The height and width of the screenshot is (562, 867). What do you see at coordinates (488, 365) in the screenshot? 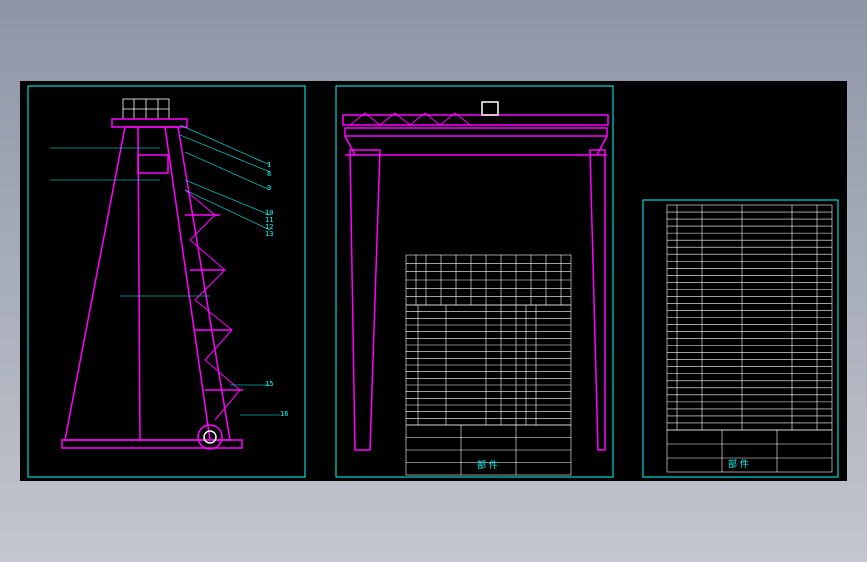
I see `tables` at bounding box center [488, 365].